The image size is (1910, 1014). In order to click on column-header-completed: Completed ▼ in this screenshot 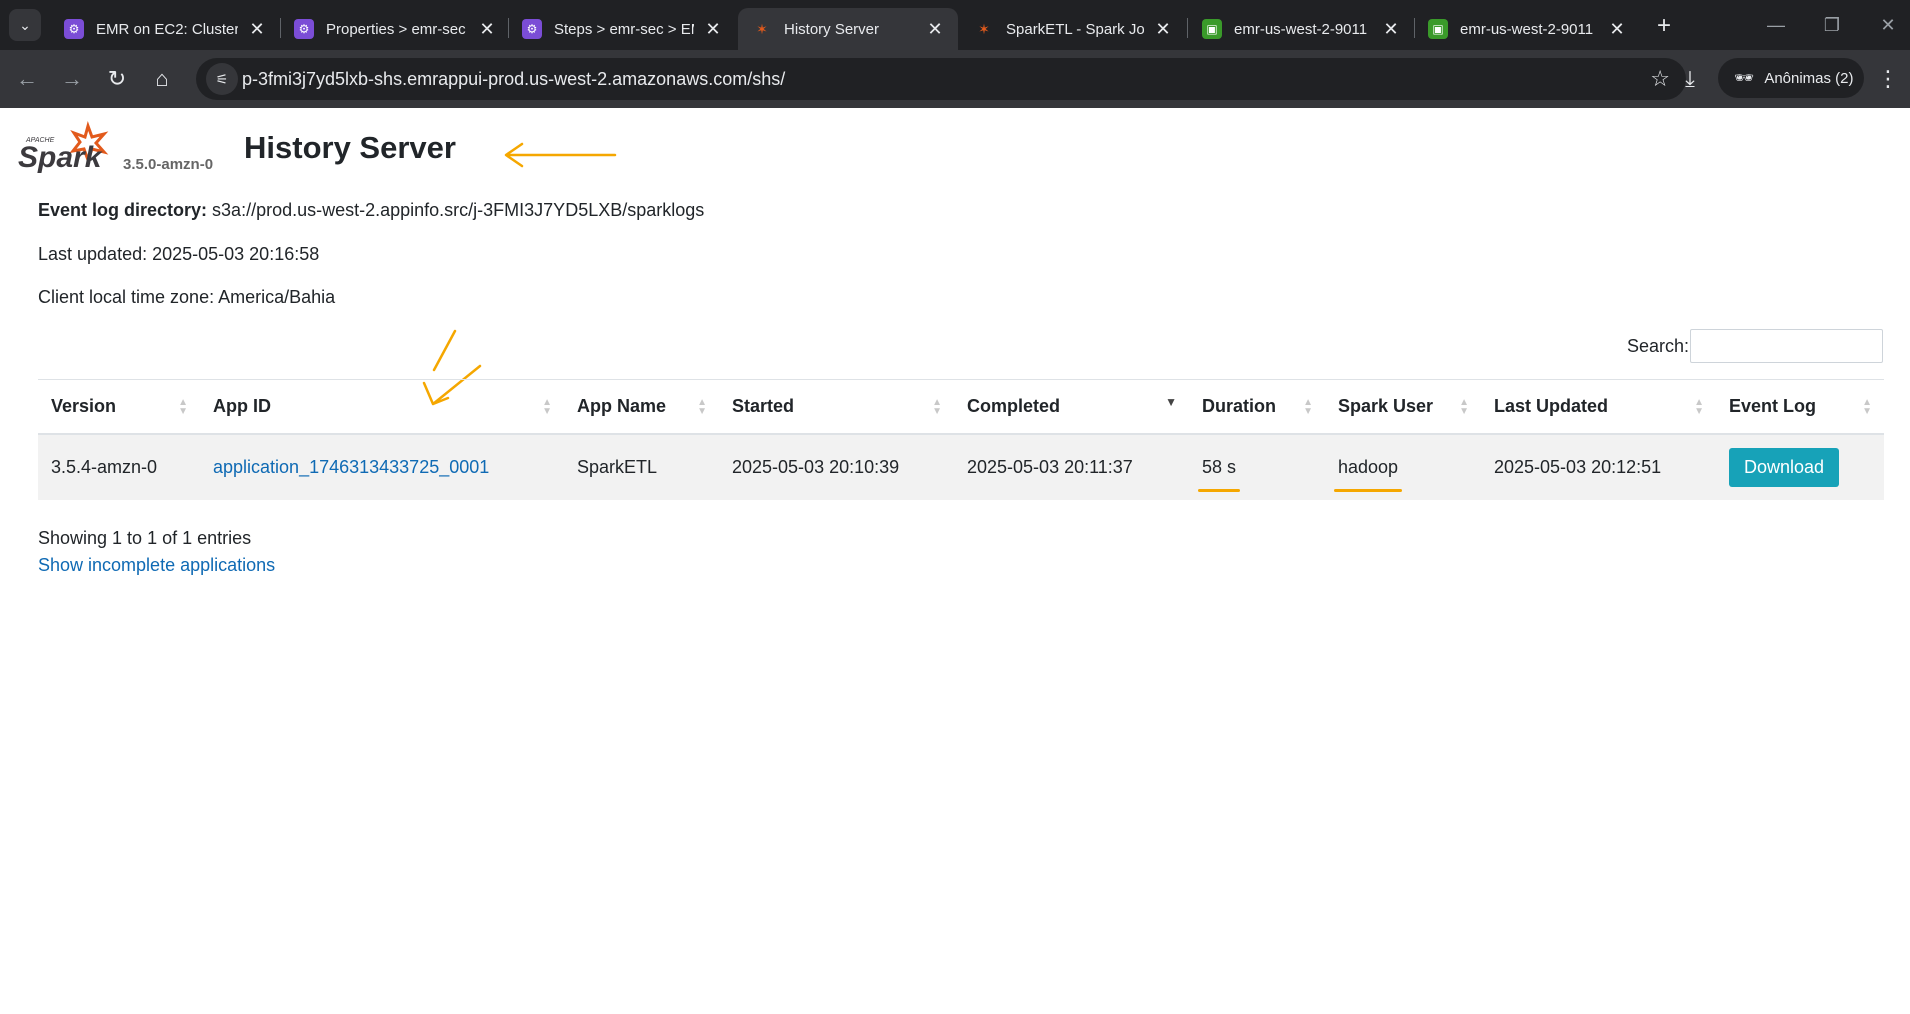, I will do `click(1071, 407)`.